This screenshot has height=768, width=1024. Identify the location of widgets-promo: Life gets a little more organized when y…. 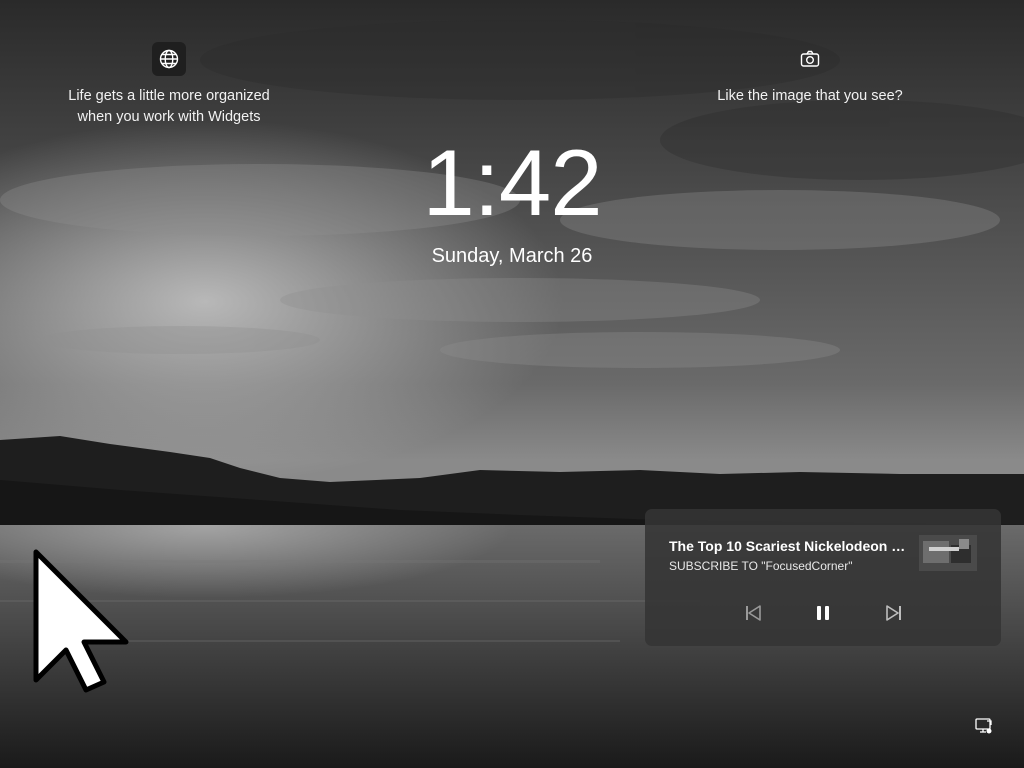
(169, 85).